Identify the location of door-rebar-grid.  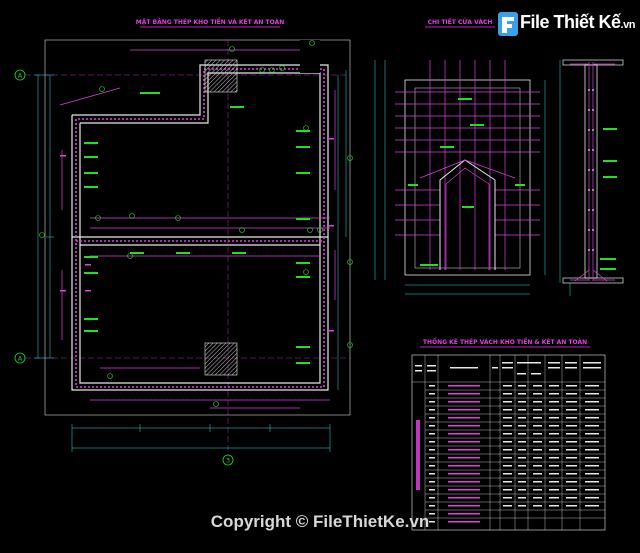
(467, 165).